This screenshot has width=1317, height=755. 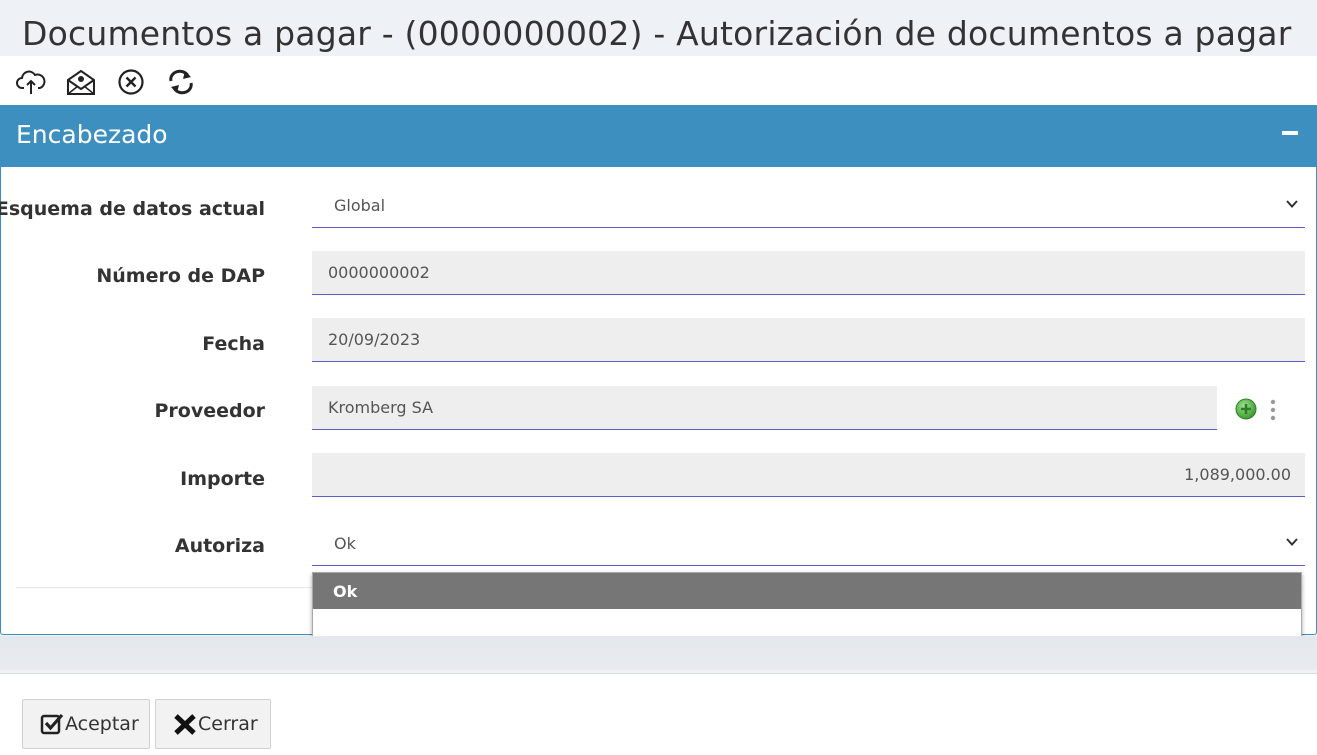 I want to click on cancel-button, so click(x=131, y=82).